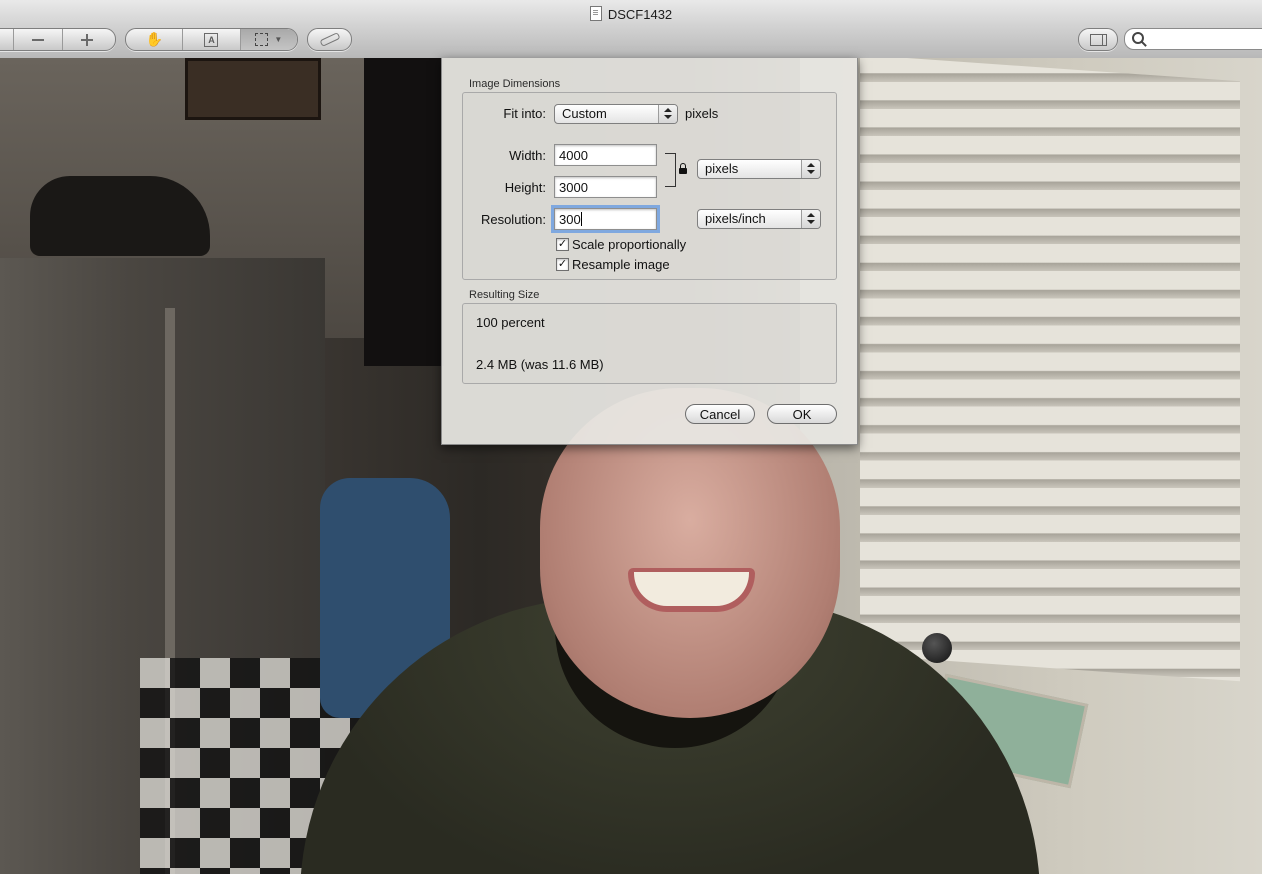 The width and height of the screenshot is (1262, 874). Describe the element at coordinates (605, 219) in the screenshot. I see `resolution-field: 300` at that location.